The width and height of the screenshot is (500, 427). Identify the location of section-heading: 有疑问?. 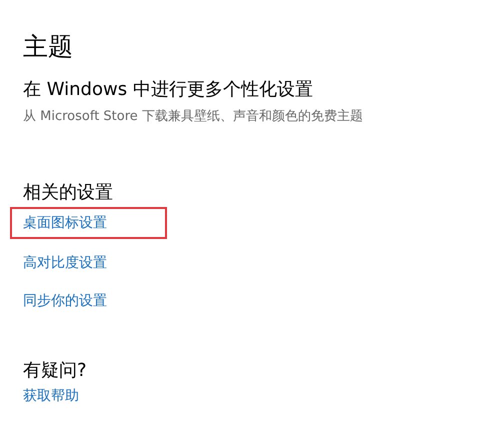
(55, 371).